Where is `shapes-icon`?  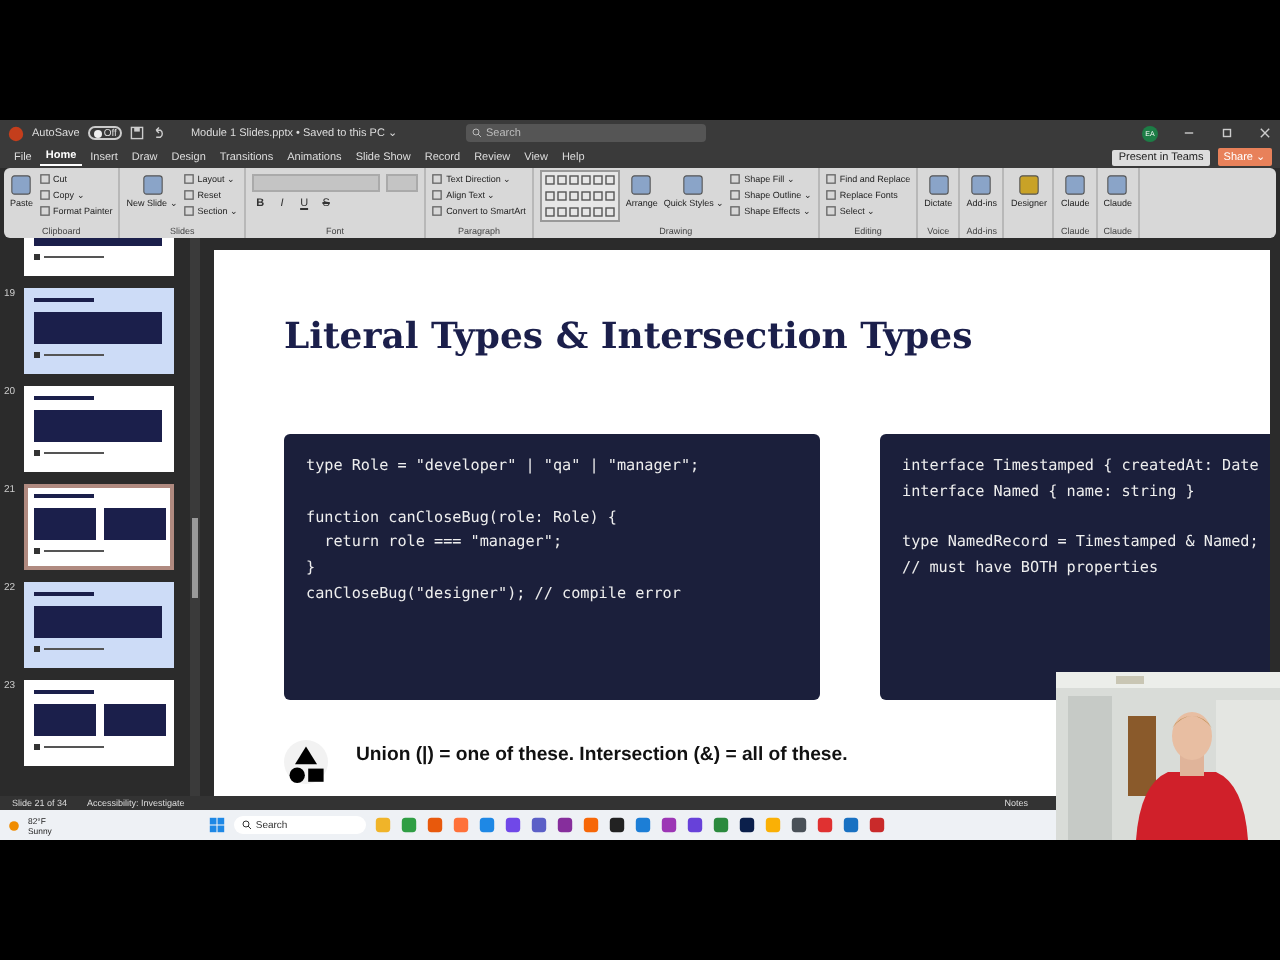
shapes-icon is located at coordinates (306, 762).